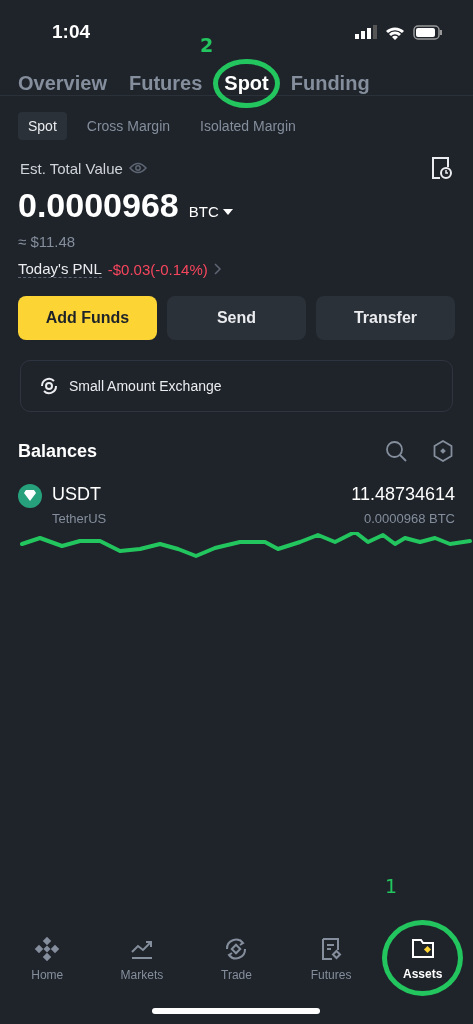  What do you see at coordinates (30, 496) in the screenshot?
I see `coin-icon` at bounding box center [30, 496].